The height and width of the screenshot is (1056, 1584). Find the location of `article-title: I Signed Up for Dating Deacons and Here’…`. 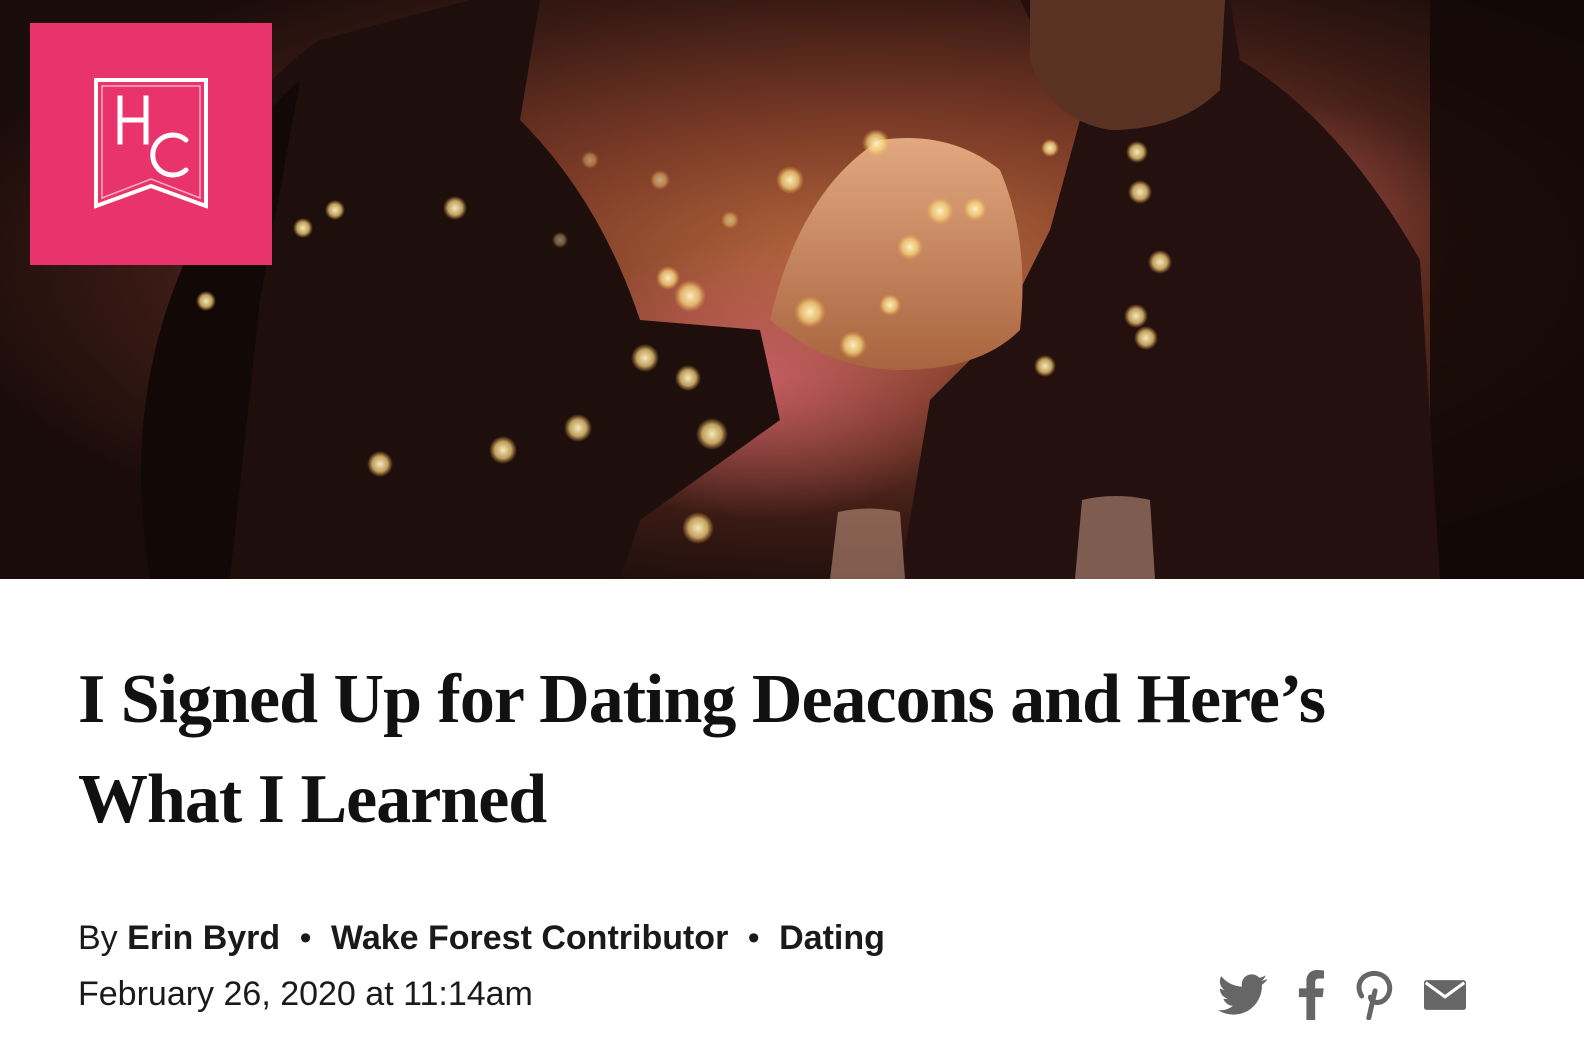

article-title: I Signed Up for Dating Deacons and Here’… is located at coordinates (702, 749).